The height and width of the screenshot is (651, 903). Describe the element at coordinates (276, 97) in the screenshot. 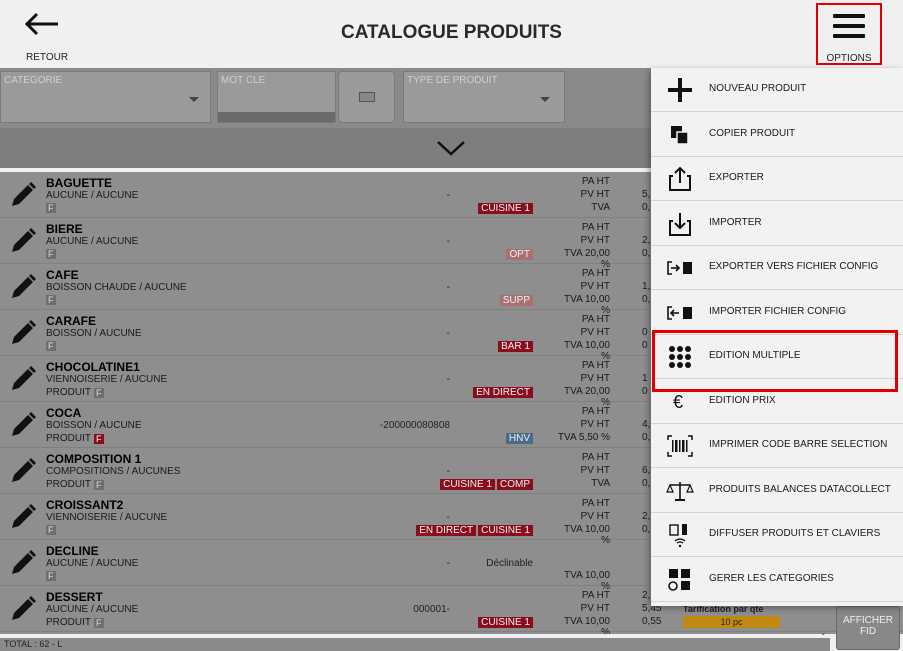

I see `keyword-input: MOT CLE` at that location.